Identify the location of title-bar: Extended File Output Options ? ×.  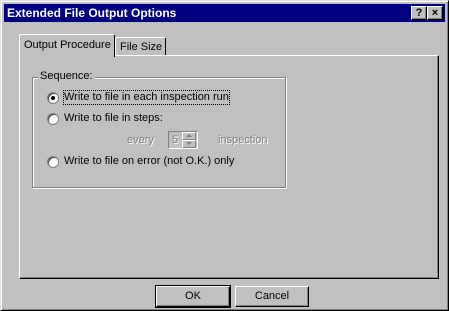
(224, 13).